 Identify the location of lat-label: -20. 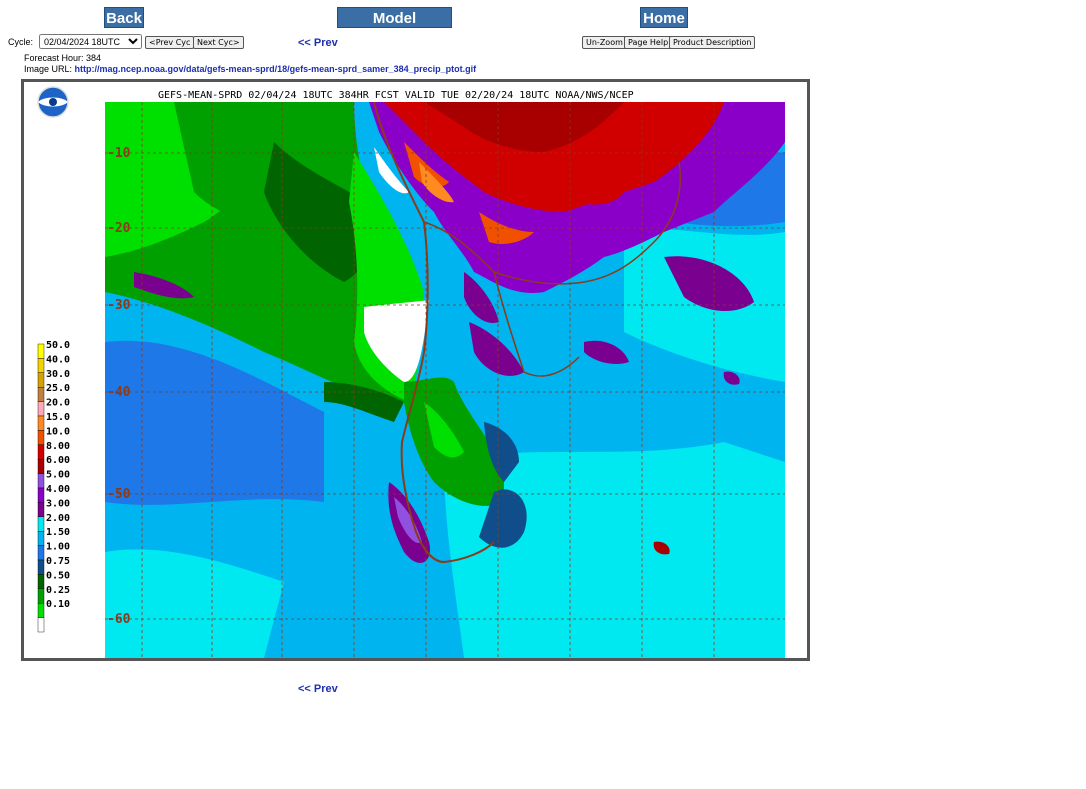
(119, 228).